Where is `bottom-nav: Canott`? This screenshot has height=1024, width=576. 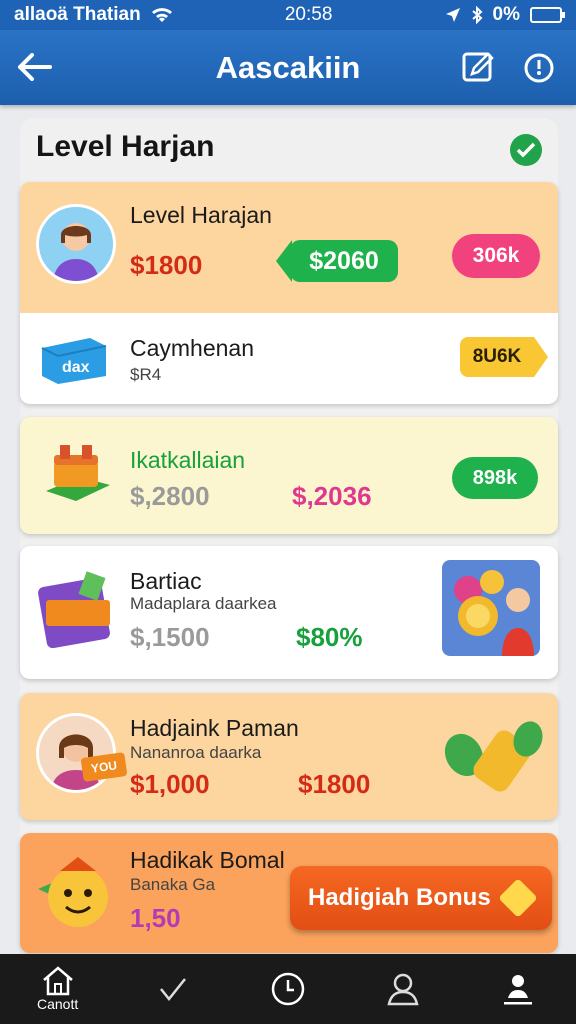
bottom-nav: Canott is located at coordinates (288, 989).